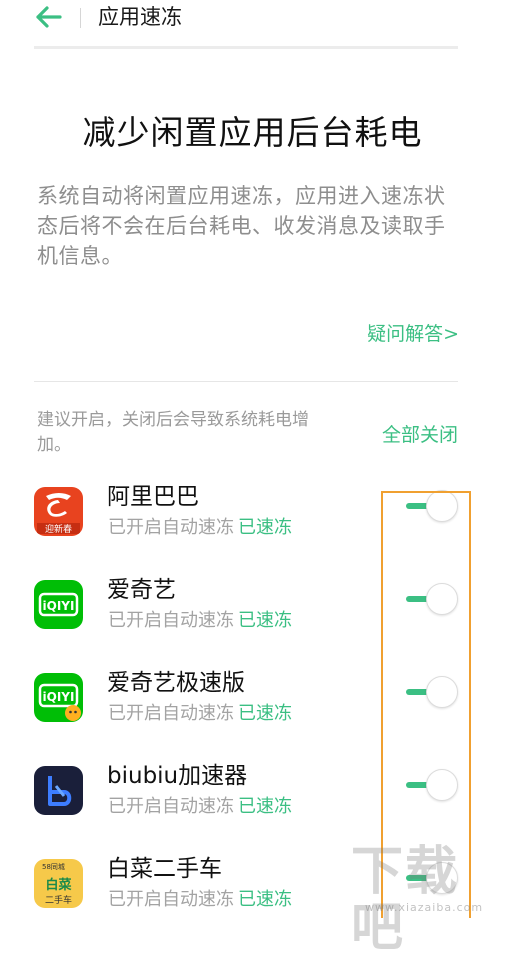  What do you see at coordinates (177, 776) in the screenshot?
I see `app-name: biubiu加速器` at bounding box center [177, 776].